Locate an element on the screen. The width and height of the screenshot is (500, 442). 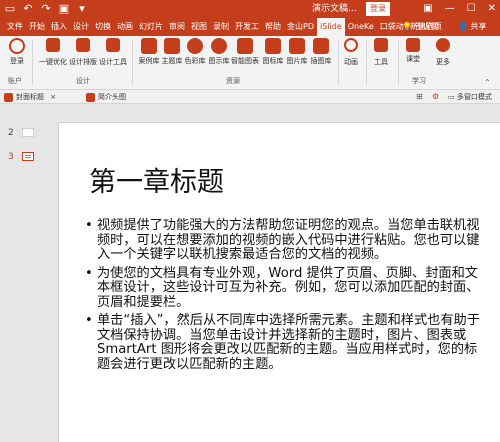
maximize-icon: ☐ is located at coordinates (471, 9).